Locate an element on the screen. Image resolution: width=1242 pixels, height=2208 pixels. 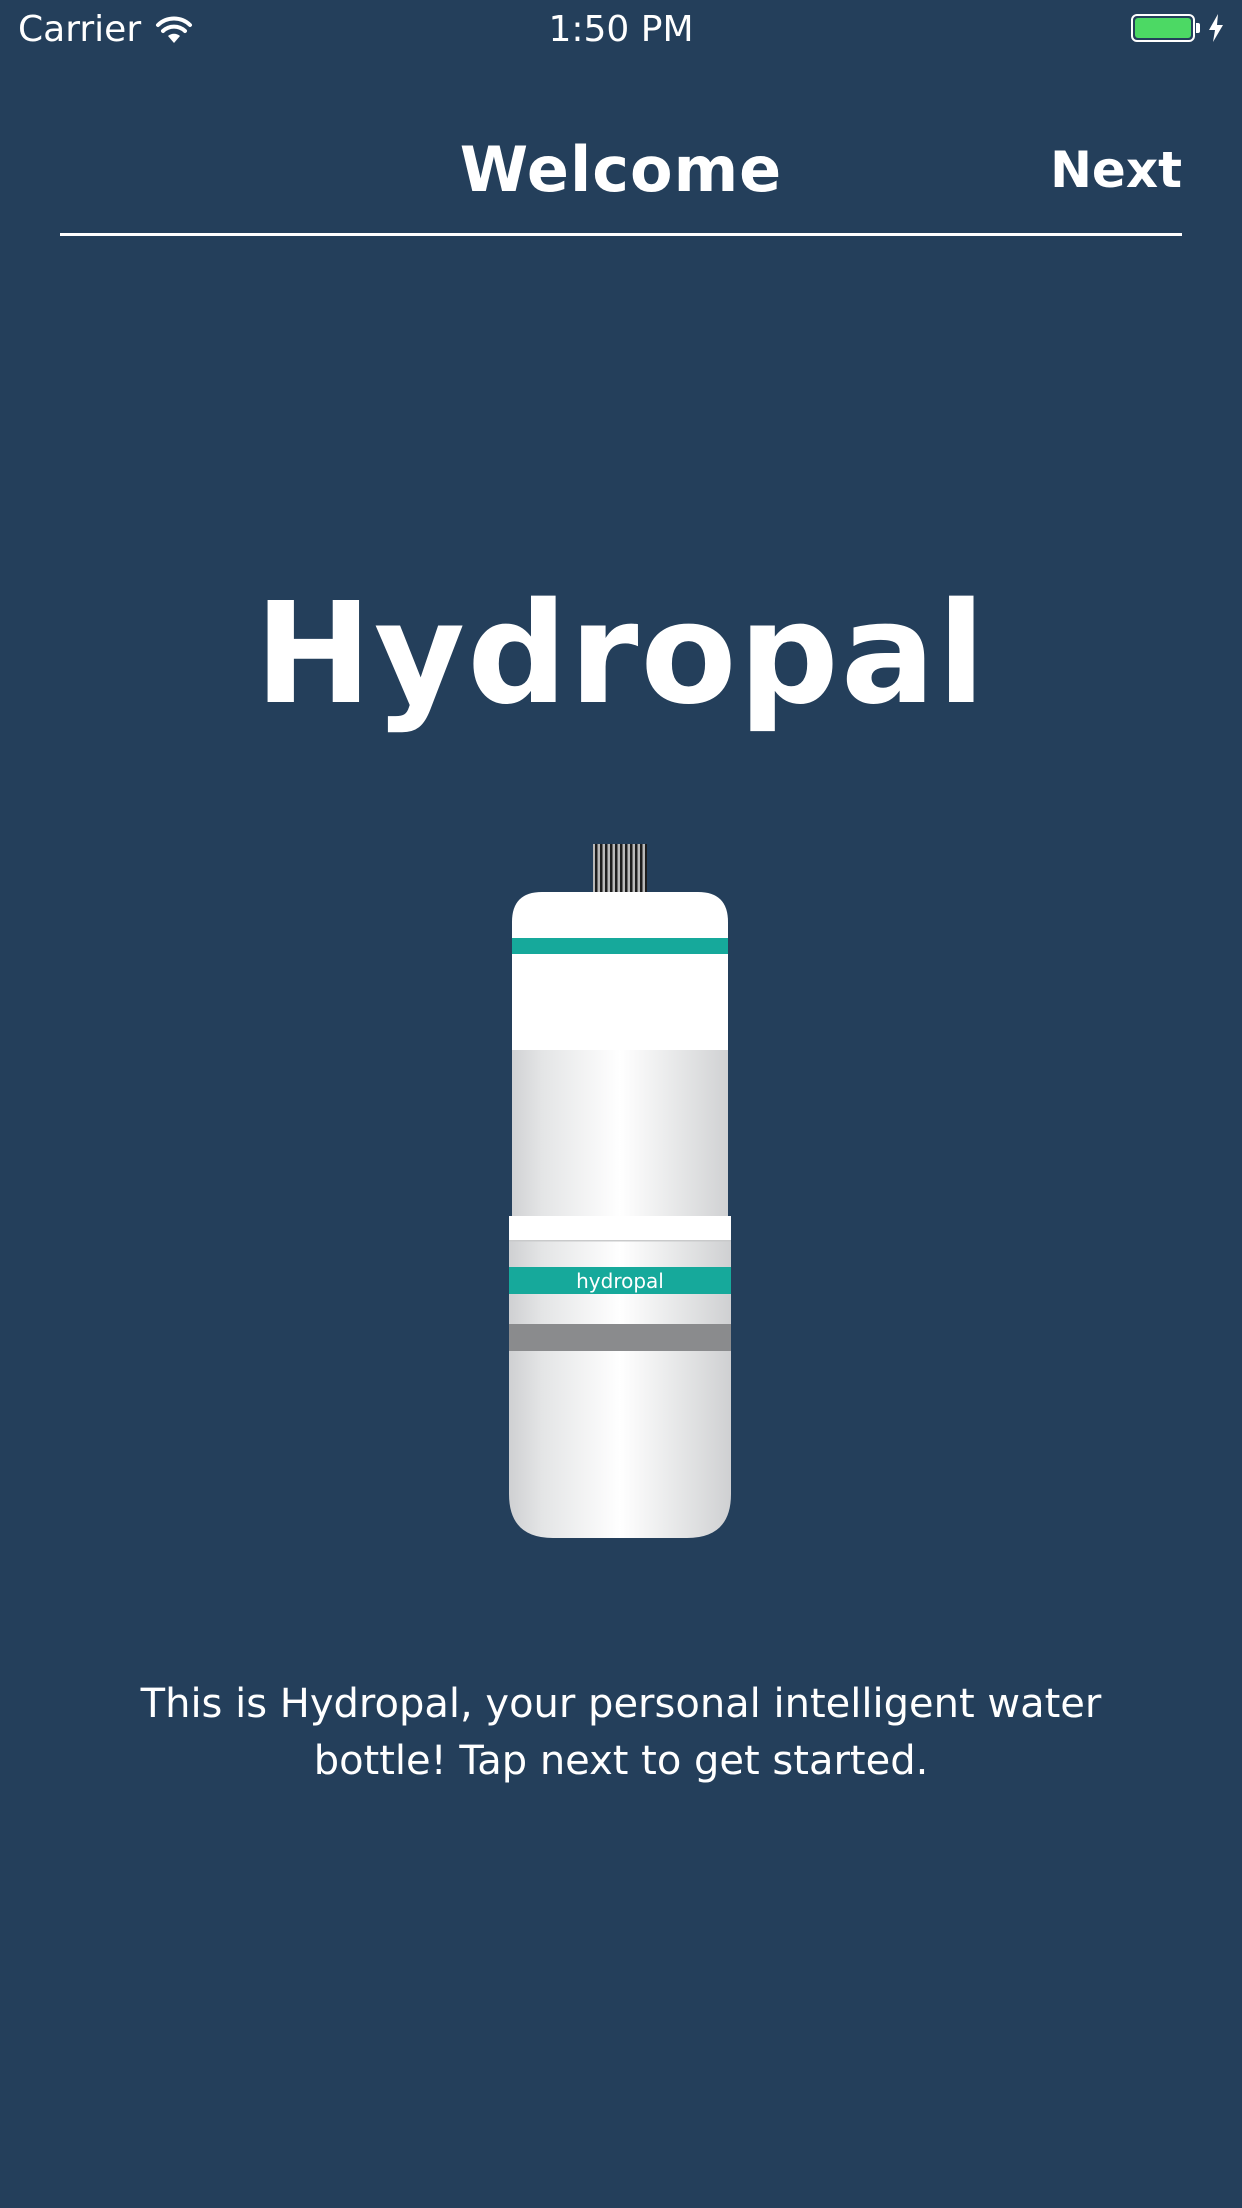
status-bar: Carrier 1:50 PM is located at coordinates (621, 30).